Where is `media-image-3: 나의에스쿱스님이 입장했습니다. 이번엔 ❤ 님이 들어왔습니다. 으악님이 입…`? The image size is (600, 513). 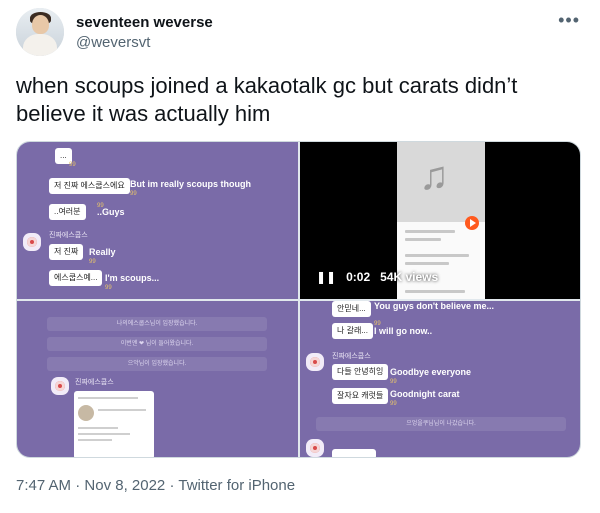 media-image-3: 나의에스쿱스님이 입장했습니다. 이번엔 ❤ 님이 들어왔습니다. 으악님이 입… is located at coordinates (157, 379).